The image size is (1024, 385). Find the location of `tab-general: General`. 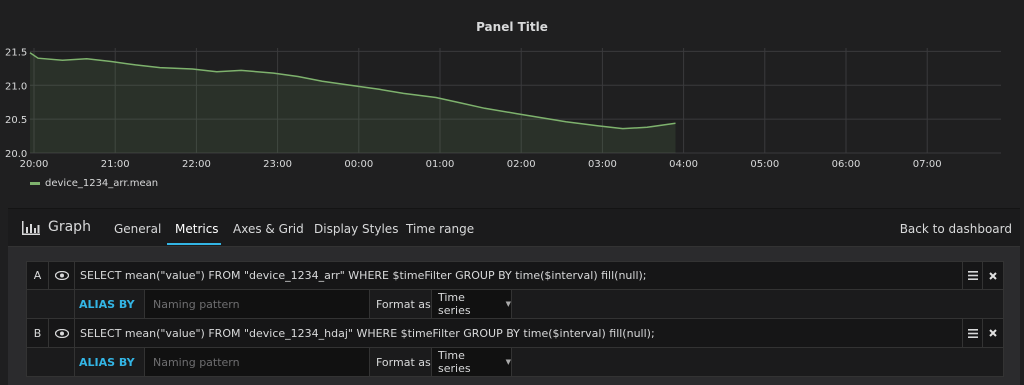

tab-general: General is located at coordinates (137, 229).